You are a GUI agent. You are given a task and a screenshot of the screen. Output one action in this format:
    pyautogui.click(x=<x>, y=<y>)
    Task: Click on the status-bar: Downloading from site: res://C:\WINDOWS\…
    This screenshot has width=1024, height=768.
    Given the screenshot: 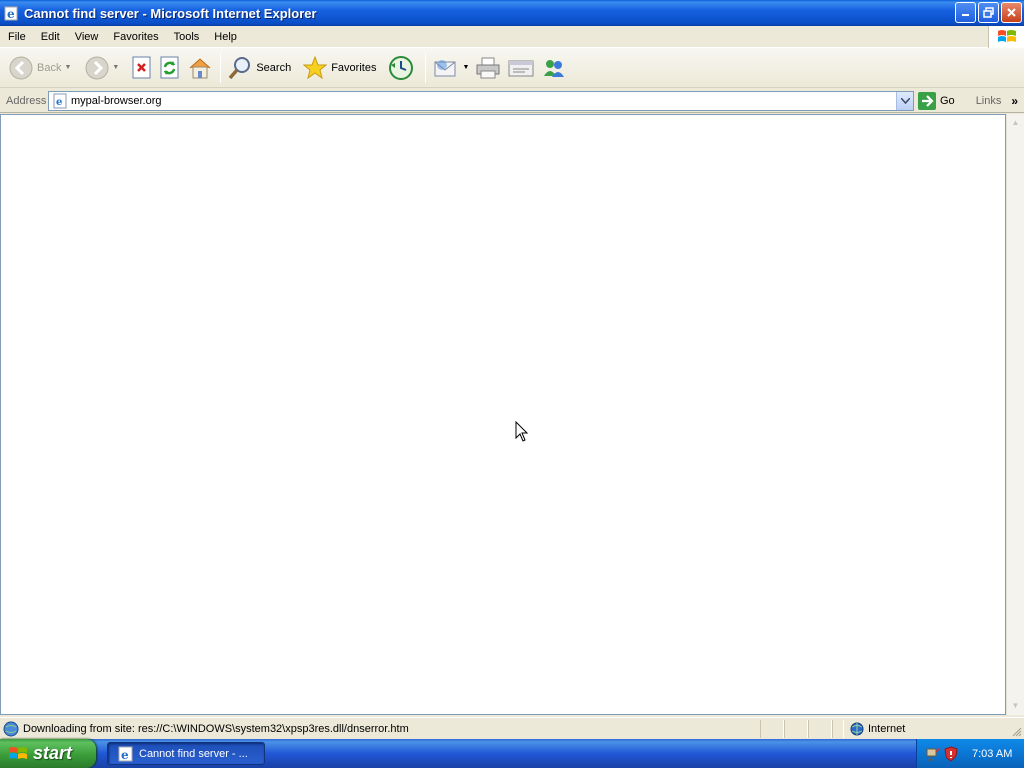 What is the action you would take?
    pyautogui.click(x=512, y=728)
    